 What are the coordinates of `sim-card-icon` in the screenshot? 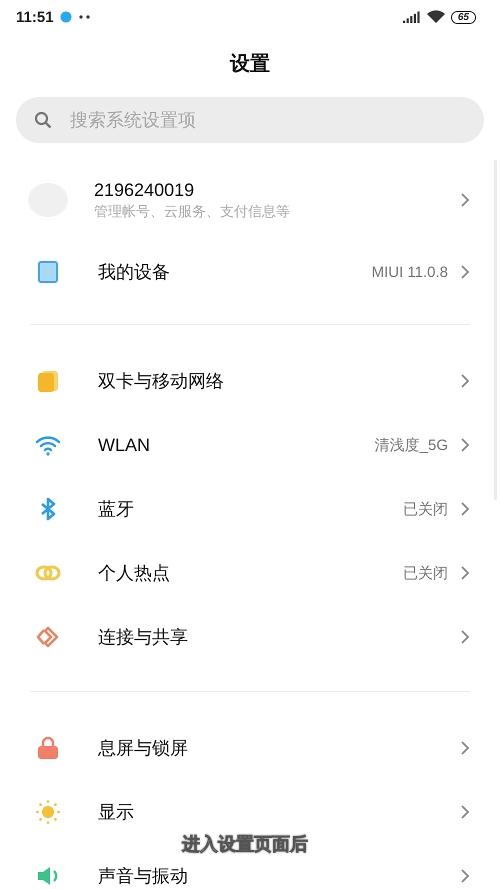 It's located at (48, 381).